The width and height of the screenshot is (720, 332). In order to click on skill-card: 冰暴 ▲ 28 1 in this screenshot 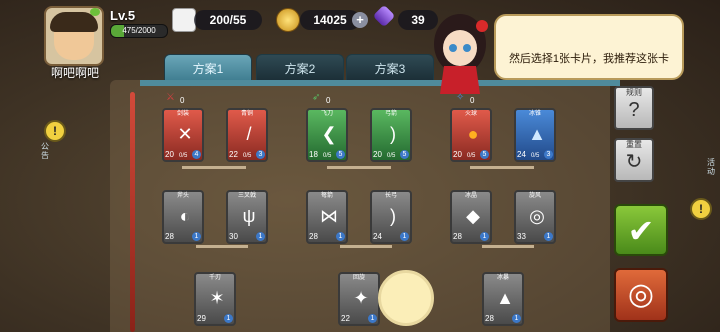, I will do `click(503, 299)`.